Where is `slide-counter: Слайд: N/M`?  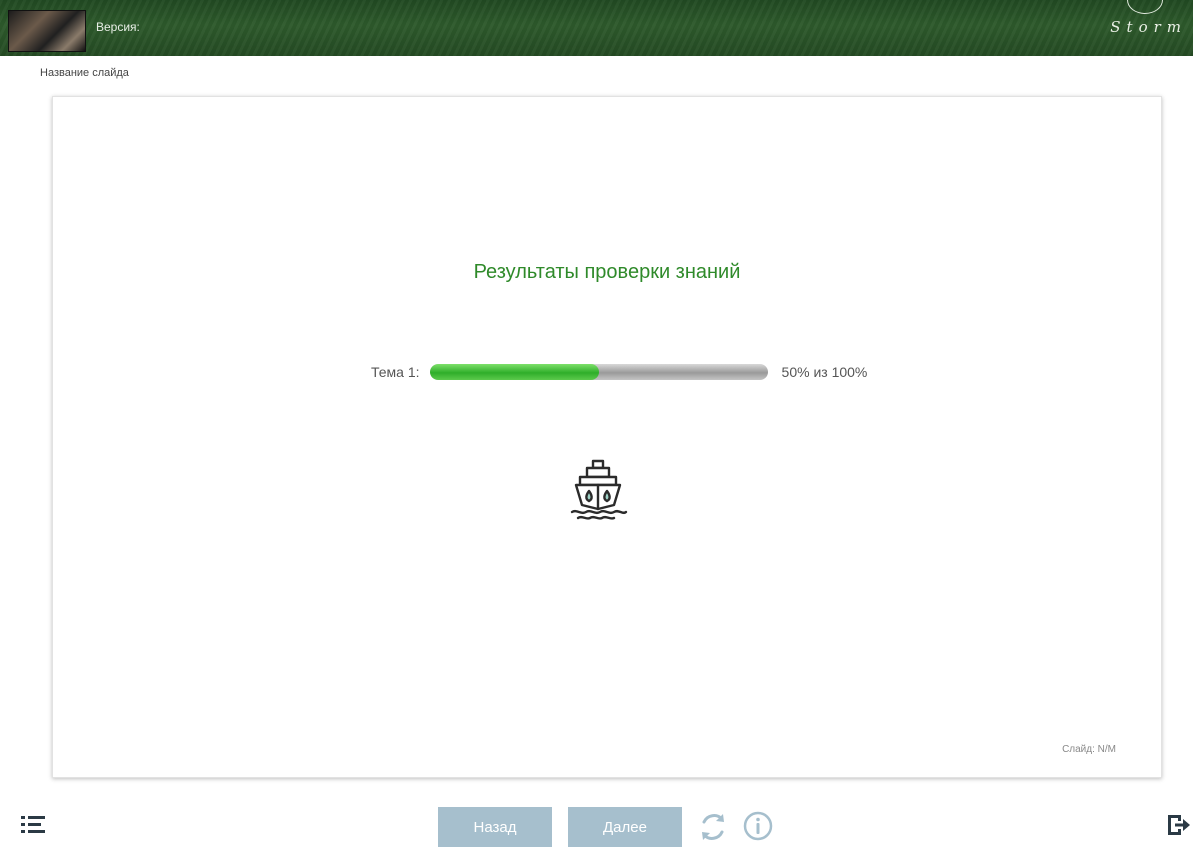 slide-counter: Слайд: N/M is located at coordinates (1089, 749).